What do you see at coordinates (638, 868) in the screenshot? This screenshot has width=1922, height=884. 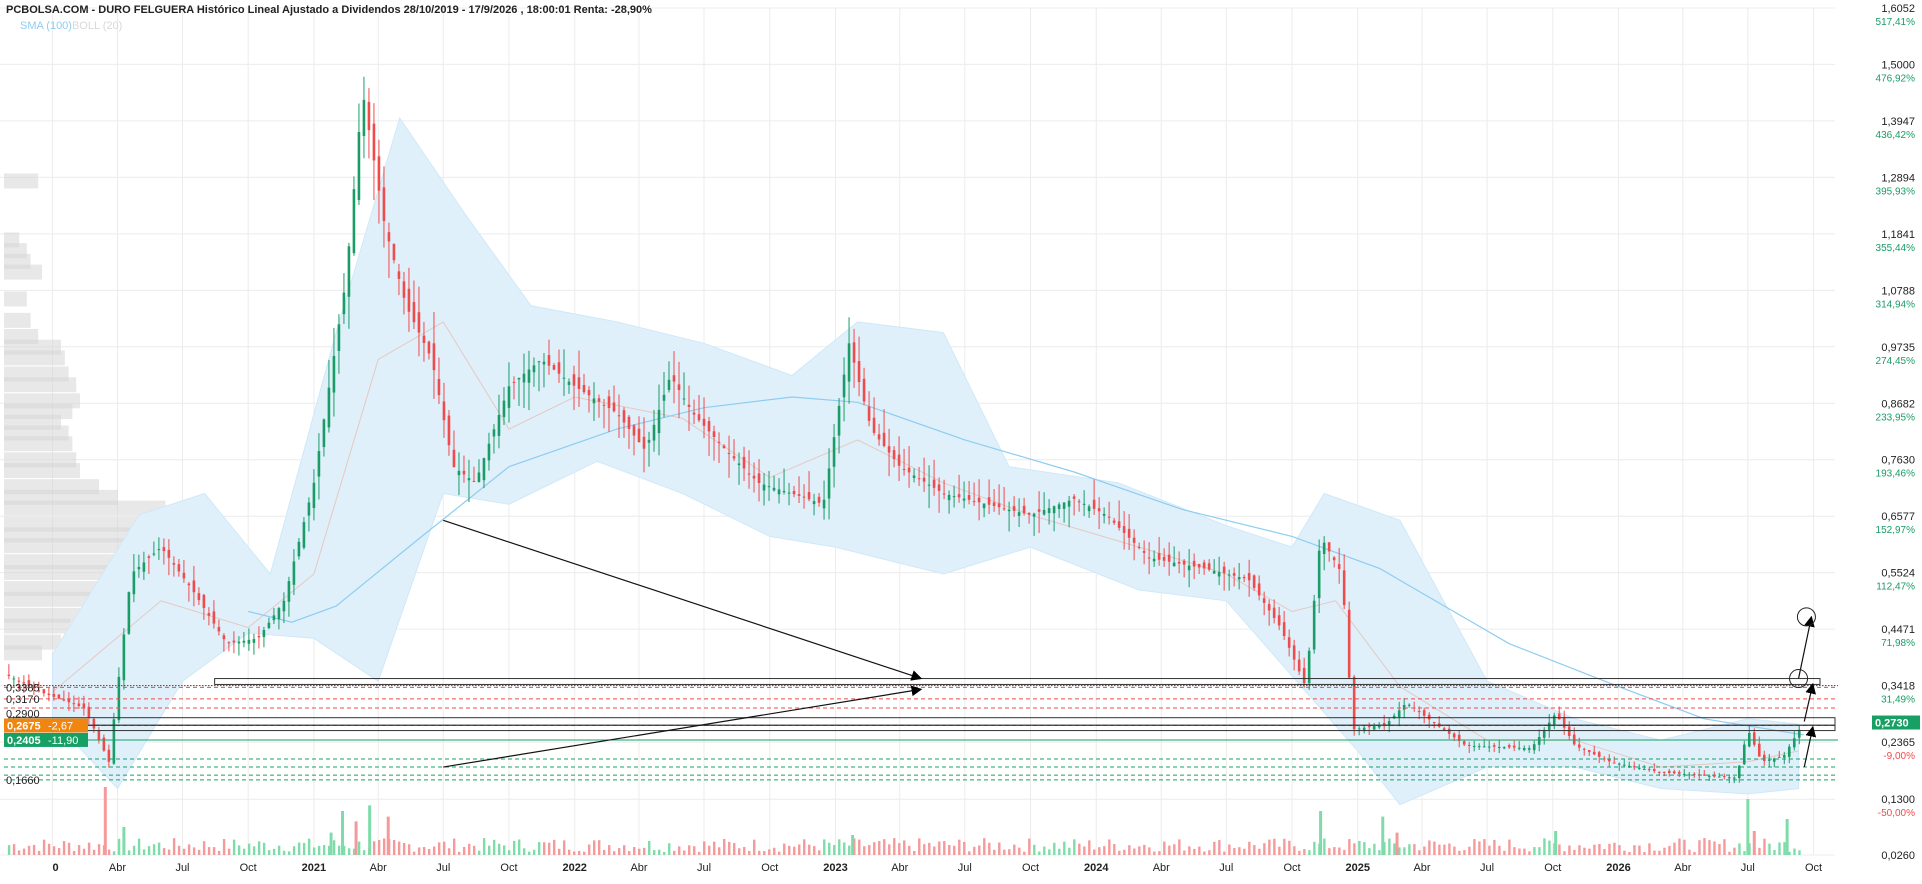 I see `x-axis-label: Abr` at bounding box center [638, 868].